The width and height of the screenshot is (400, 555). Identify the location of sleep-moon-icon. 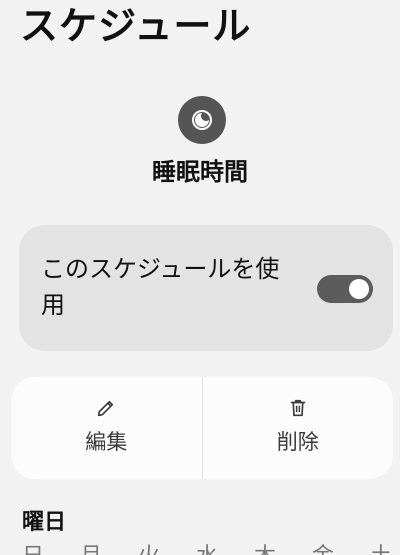
(202, 120).